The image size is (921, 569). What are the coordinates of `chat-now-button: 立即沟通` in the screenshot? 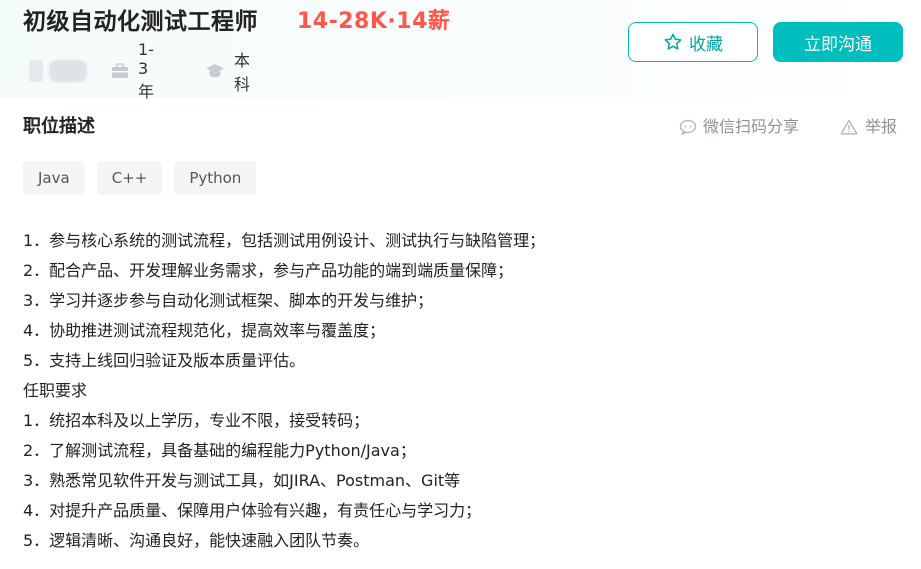 It's located at (838, 42).